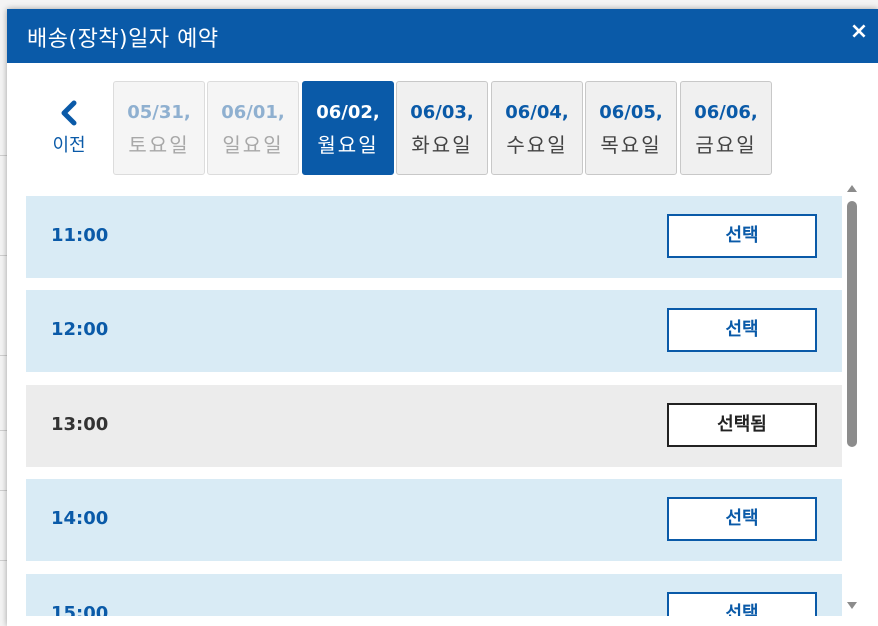 This screenshot has width=878, height=626. I want to click on day-tab-0531: 05/31, 토요일, so click(159, 128).